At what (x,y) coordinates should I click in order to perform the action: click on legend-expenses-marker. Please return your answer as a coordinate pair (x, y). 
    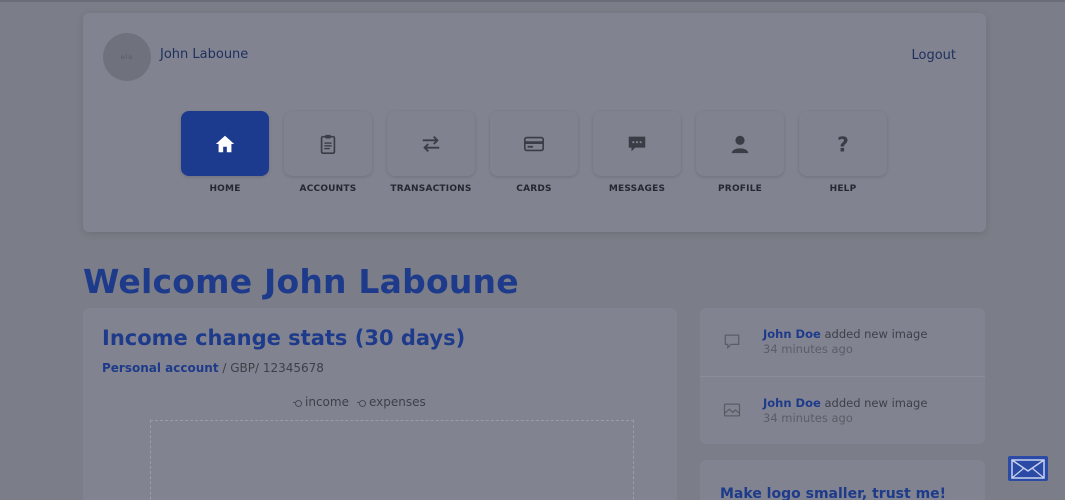
    Looking at the image, I should click on (361, 403).